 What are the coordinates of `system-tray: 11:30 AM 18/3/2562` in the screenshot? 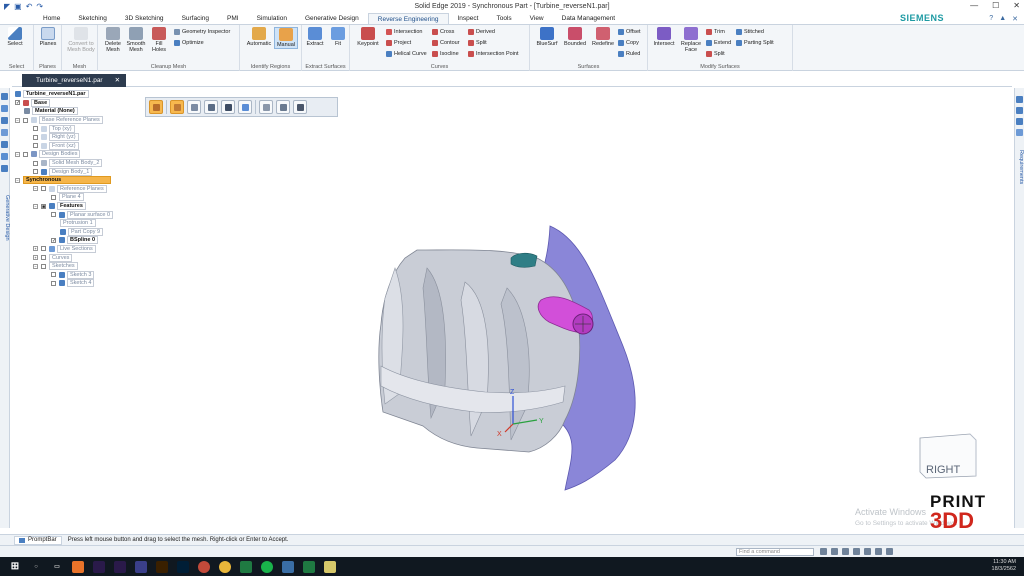 It's located at (1004, 566).